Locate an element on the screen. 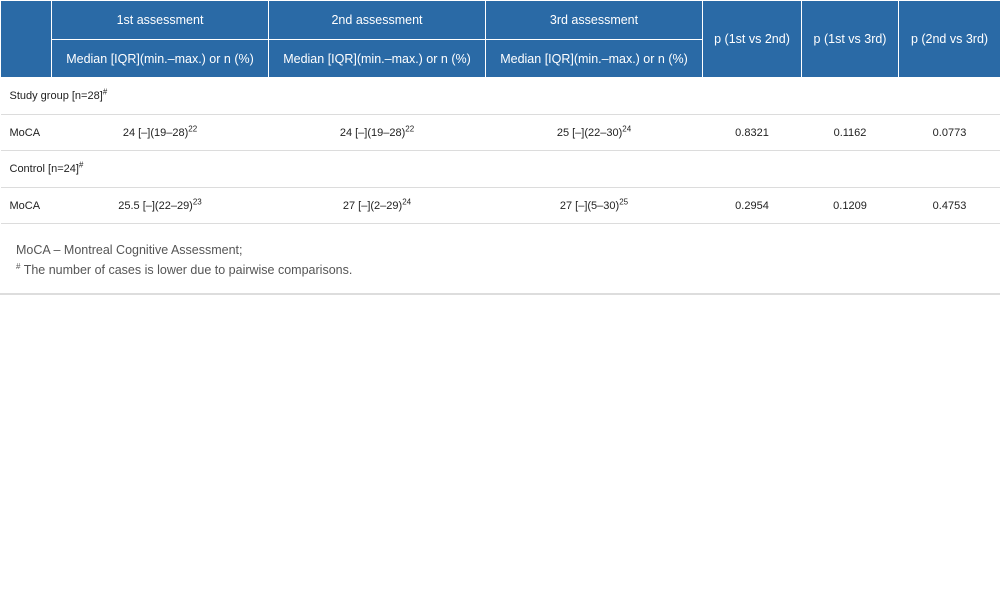  cell-assessment-3: 27 [–](5–30)25 is located at coordinates (594, 205).